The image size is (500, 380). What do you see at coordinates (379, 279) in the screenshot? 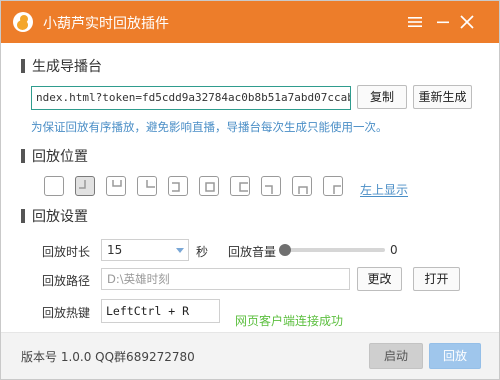
I see `change-path-button: 更改` at bounding box center [379, 279].